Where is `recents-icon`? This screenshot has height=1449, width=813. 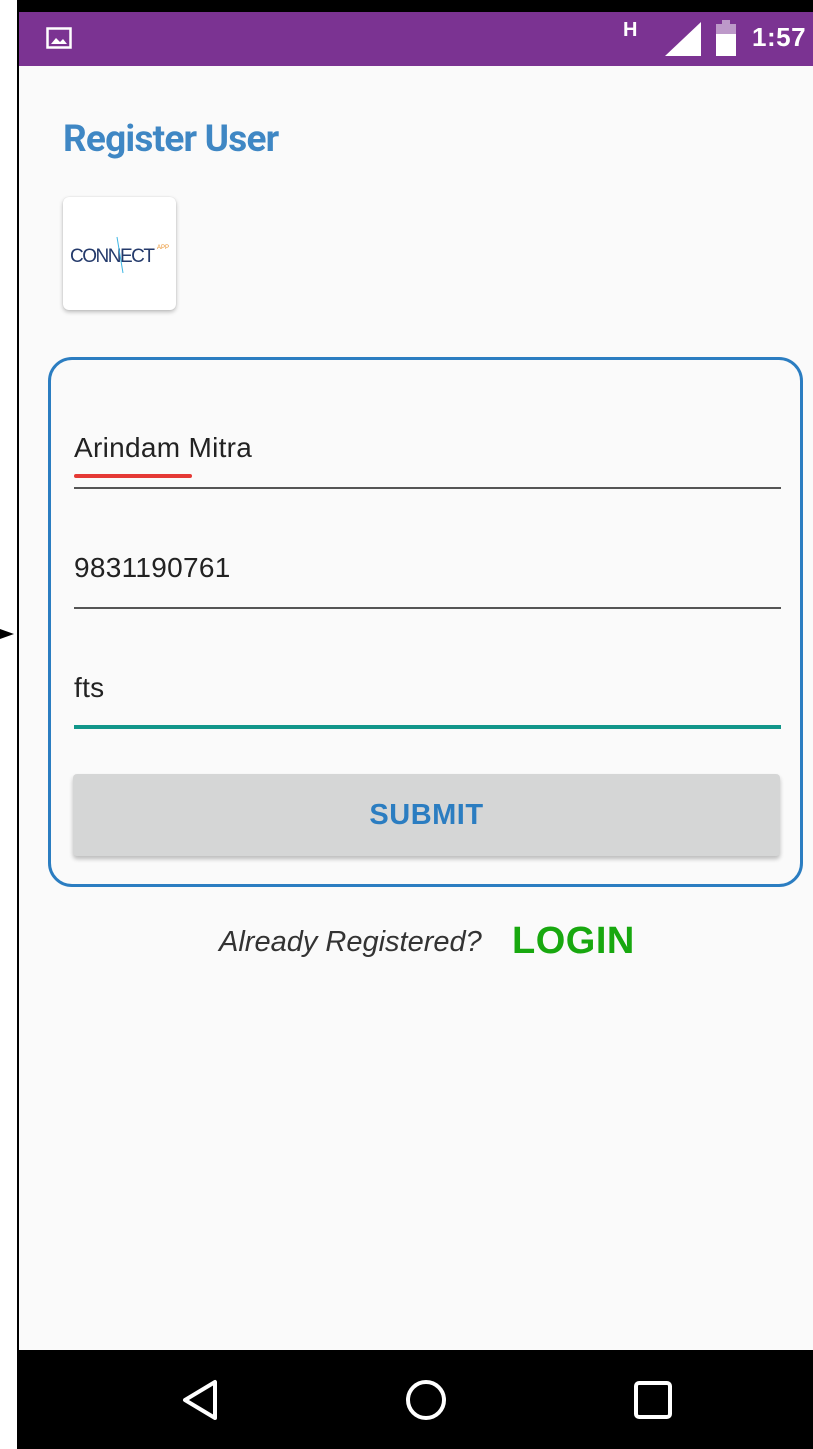 recents-icon is located at coordinates (653, 1400).